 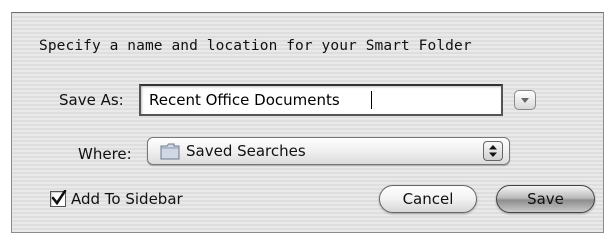 I want to click on folder-icon, so click(x=170, y=151).